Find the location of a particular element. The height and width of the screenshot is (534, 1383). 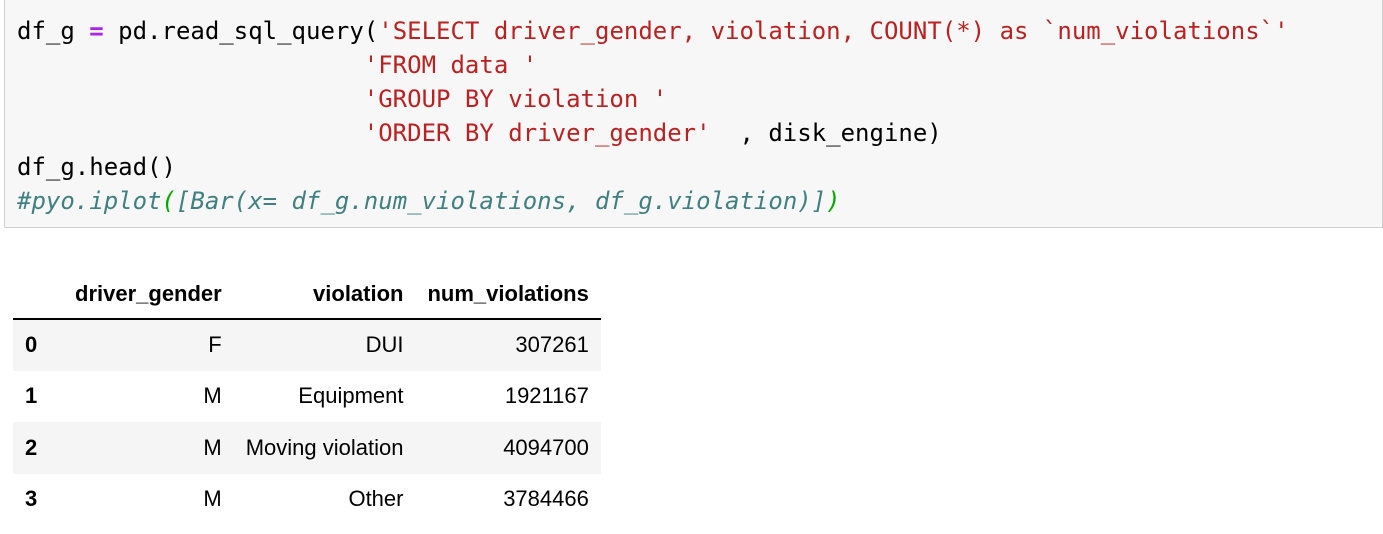

cell-violation: Other is located at coordinates (376, 499).